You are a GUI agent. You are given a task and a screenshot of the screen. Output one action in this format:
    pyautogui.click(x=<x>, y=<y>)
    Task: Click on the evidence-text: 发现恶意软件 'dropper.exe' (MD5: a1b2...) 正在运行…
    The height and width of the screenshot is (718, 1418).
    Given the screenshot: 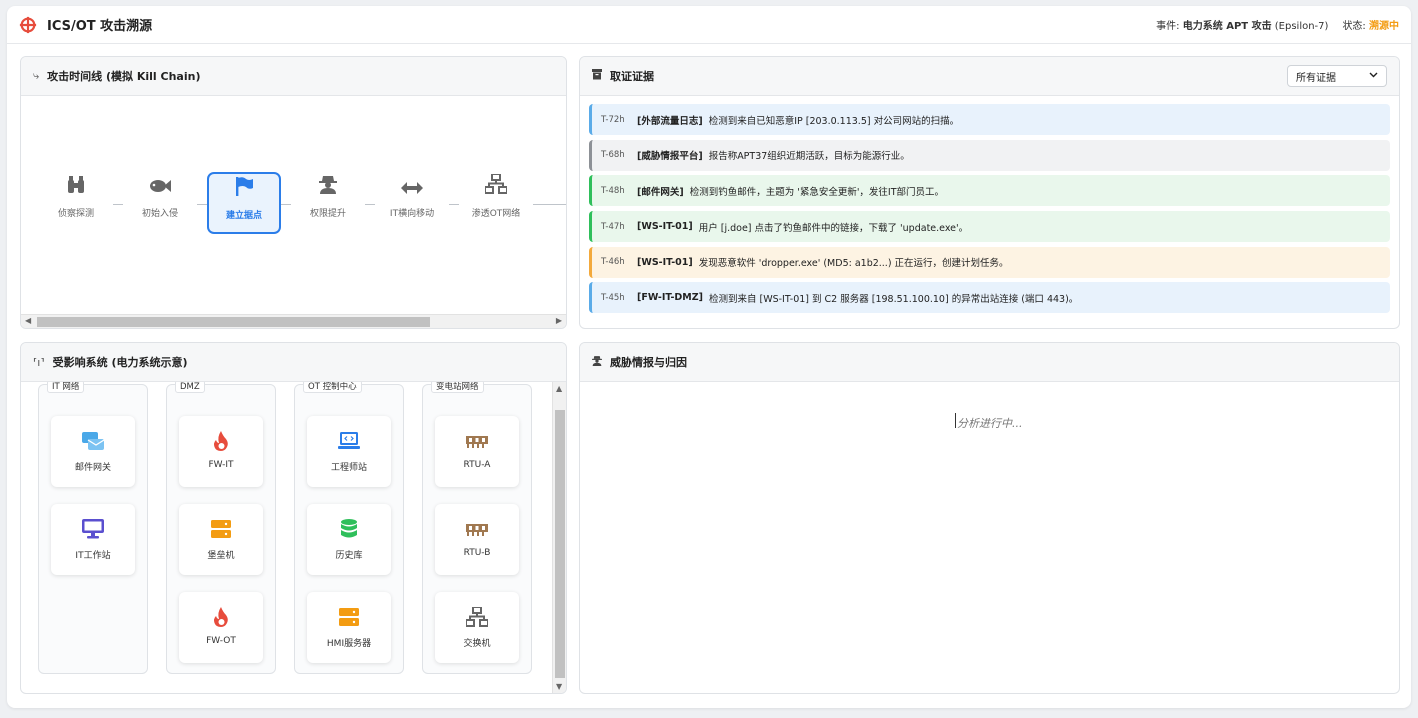 What is the action you would take?
    pyautogui.click(x=853, y=264)
    